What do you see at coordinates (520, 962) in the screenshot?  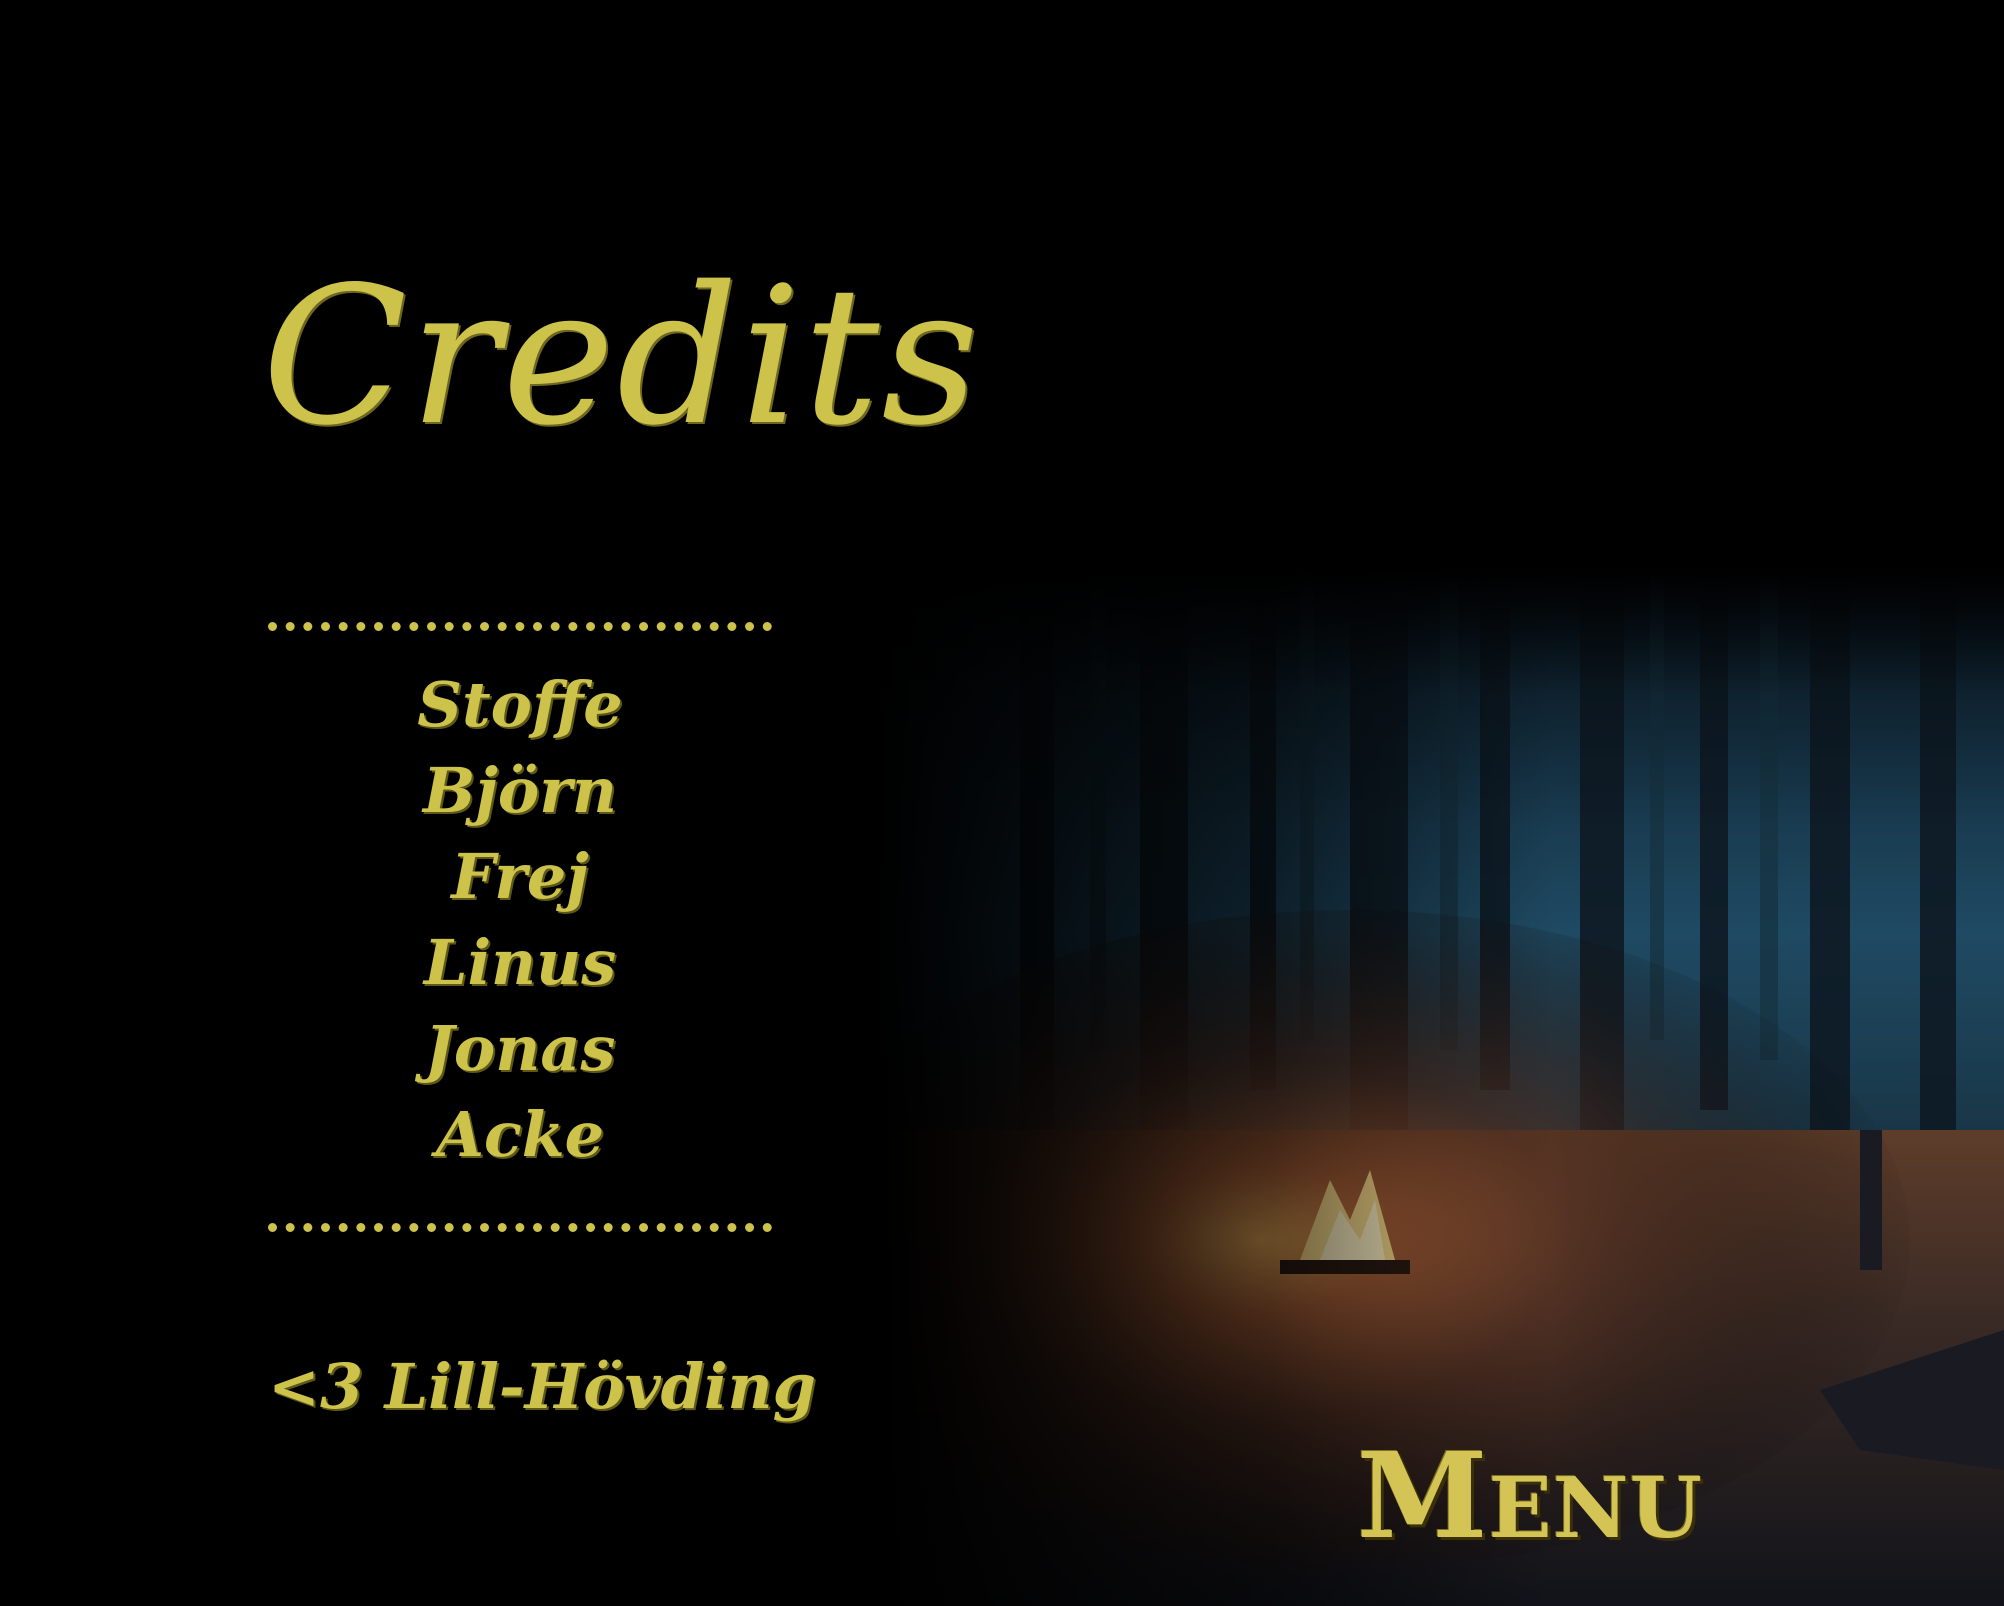 I see `credit-name: Linus` at bounding box center [520, 962].